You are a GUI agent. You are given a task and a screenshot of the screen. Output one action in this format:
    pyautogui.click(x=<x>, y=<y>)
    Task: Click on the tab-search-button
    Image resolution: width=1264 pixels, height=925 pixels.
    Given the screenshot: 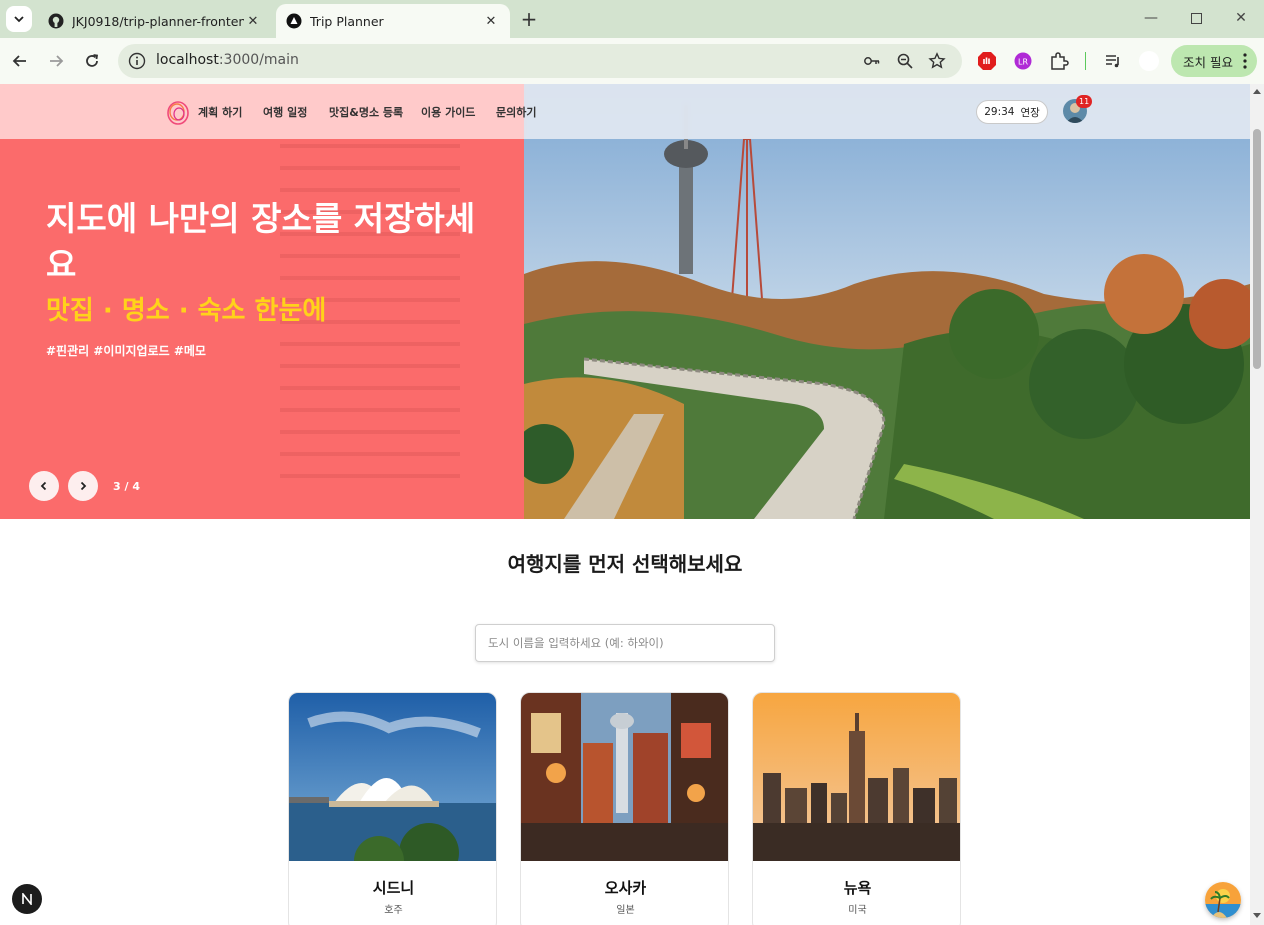 What is the action you would take?
    pyautogui.click(x=19, y=19)
    